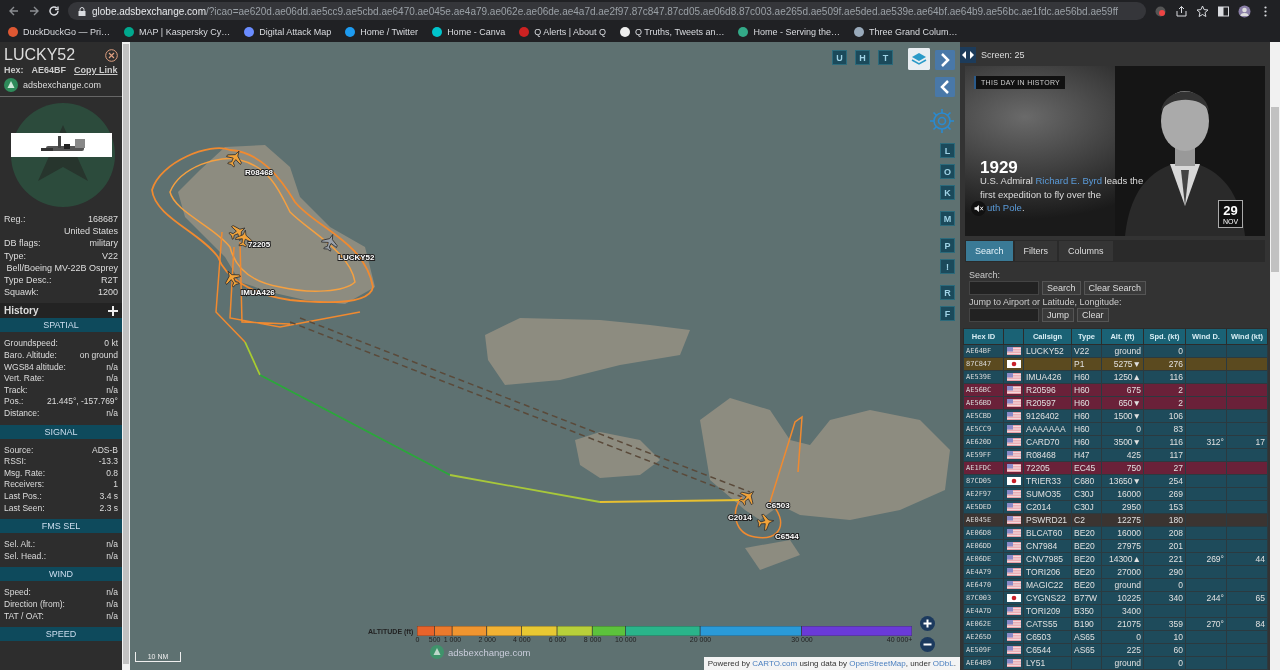  I want to click on extension-icon, so click(1160, 11).